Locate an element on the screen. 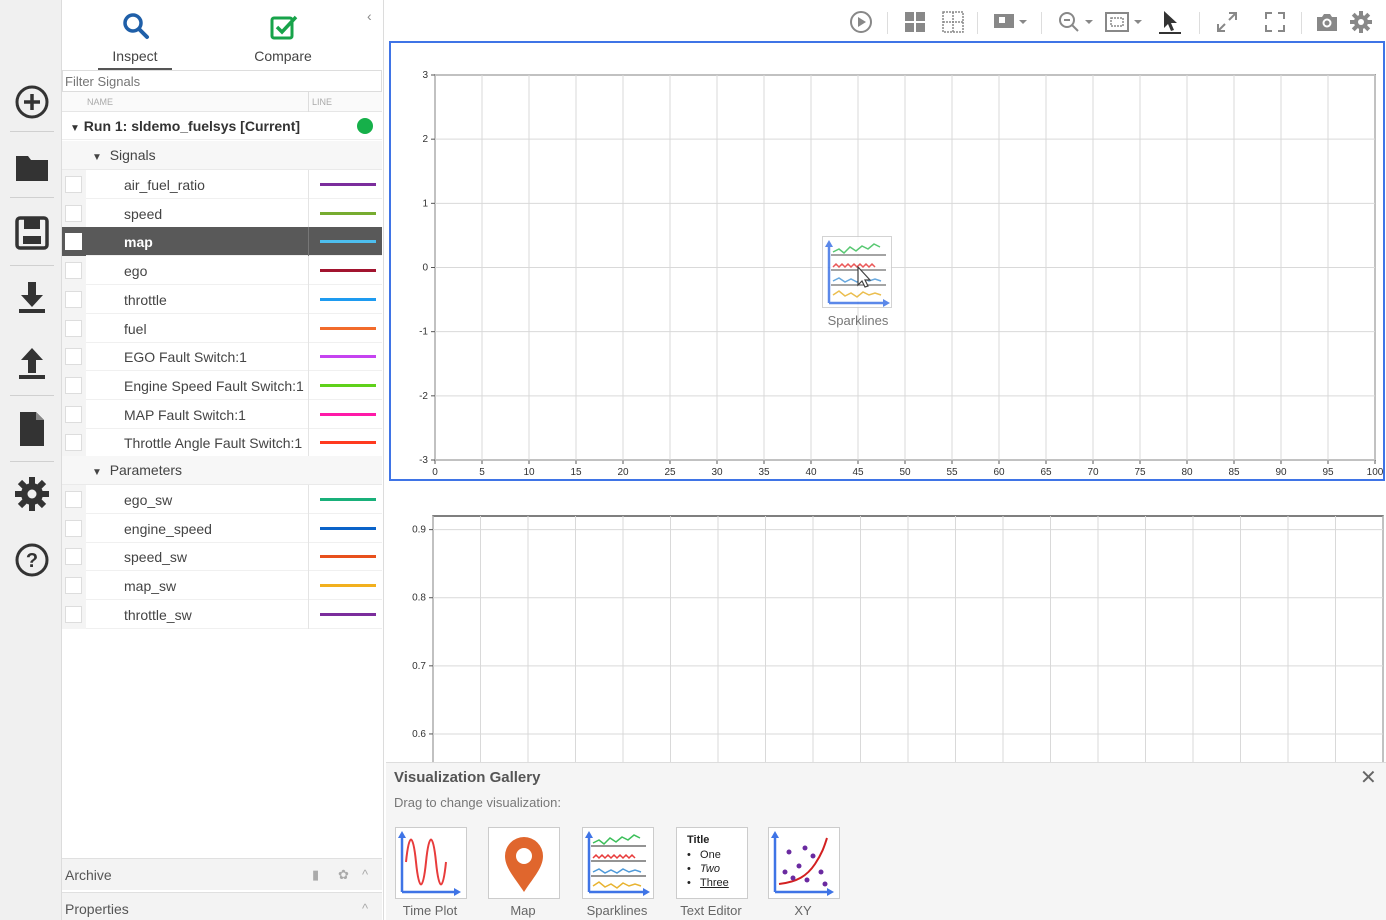 Image resolution: width=1386 pixels, height=920 pixels. signal-row: ego_sw is located at coordinates (222, 499).